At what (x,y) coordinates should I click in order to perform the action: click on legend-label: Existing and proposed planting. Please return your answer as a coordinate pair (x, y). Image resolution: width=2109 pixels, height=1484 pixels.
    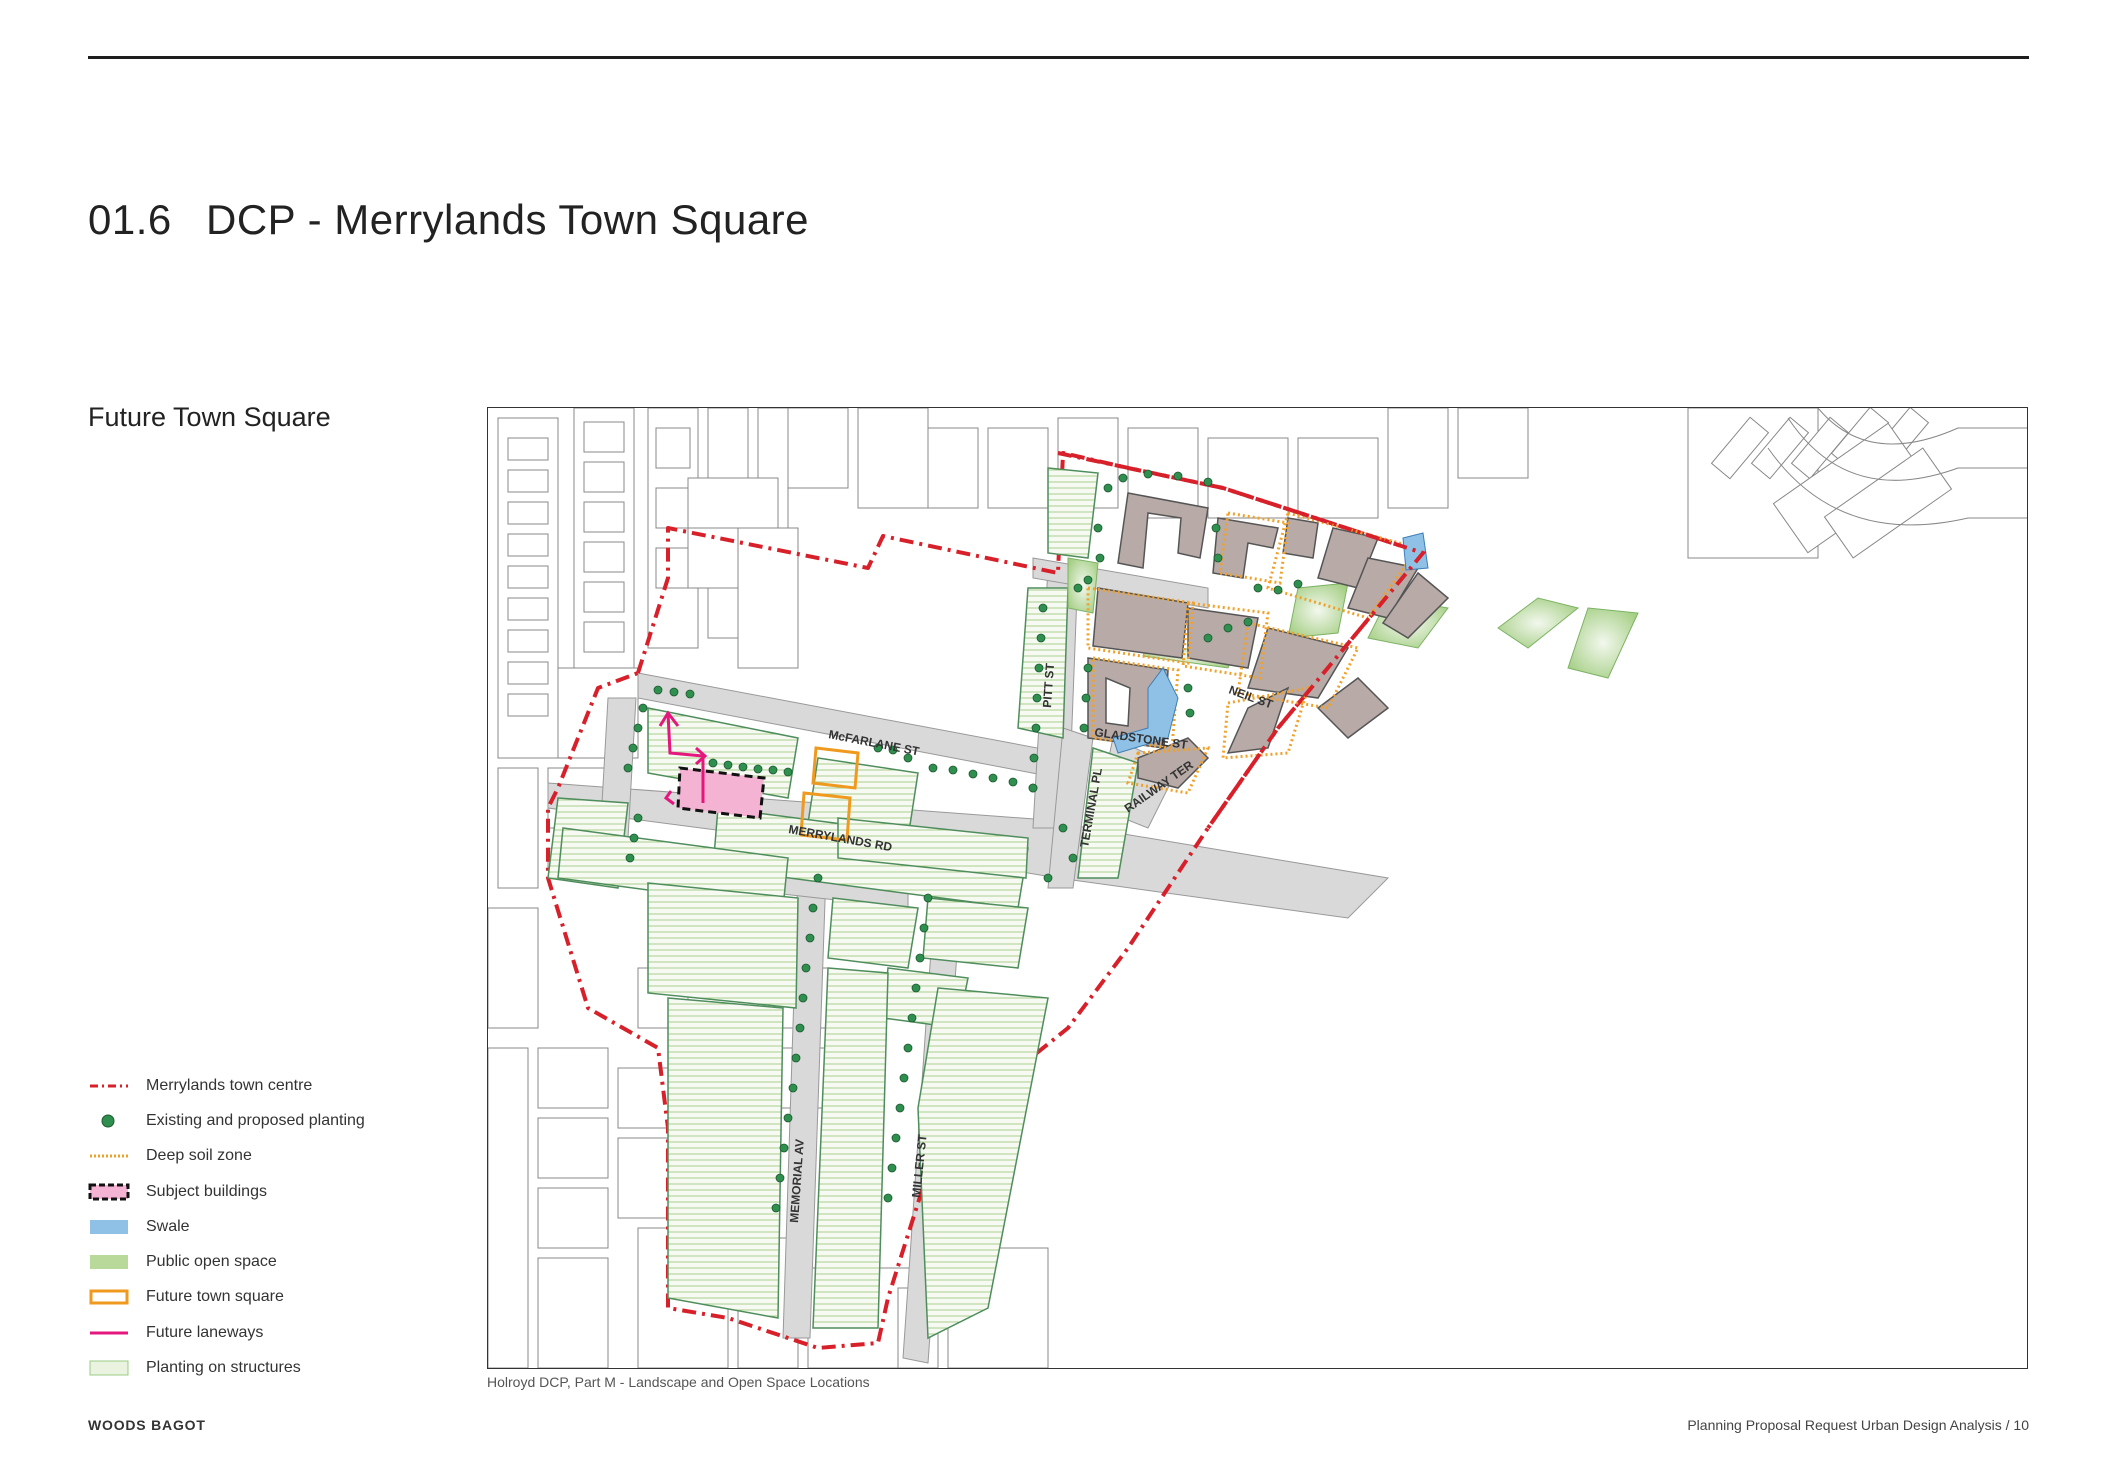
    Looking at the image, I should click on (255, 1120).